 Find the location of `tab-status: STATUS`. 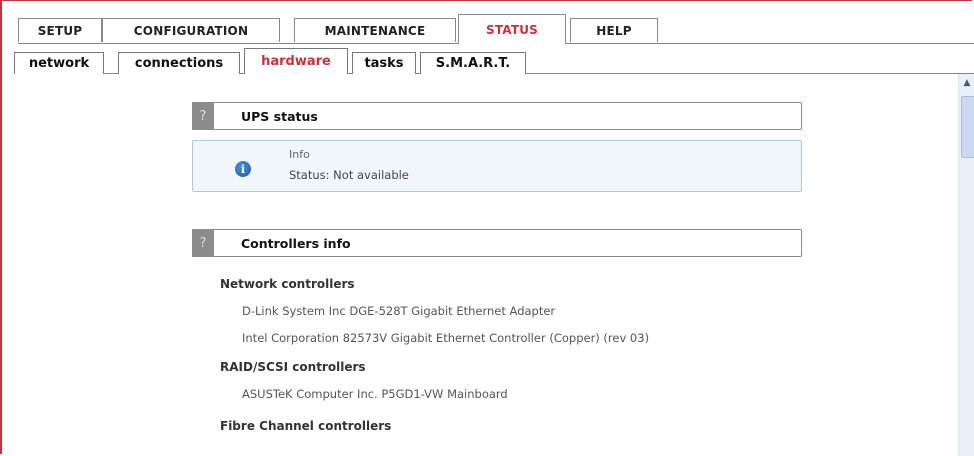

tab-status: STATUS is located at coordinates (512, 29).